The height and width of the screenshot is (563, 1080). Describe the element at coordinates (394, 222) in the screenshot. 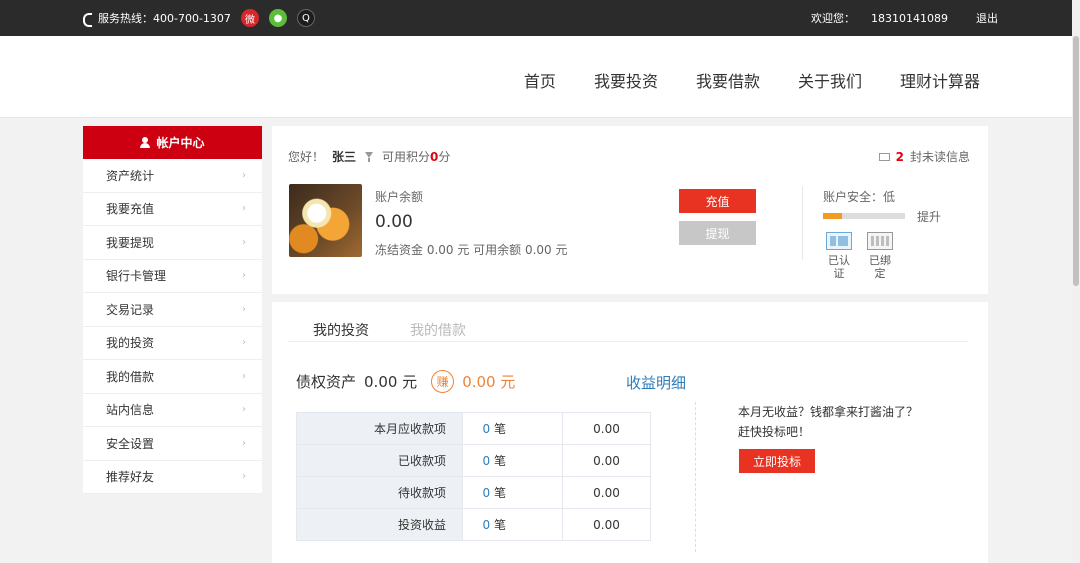

I see `balance-value: 0.00` at that location.